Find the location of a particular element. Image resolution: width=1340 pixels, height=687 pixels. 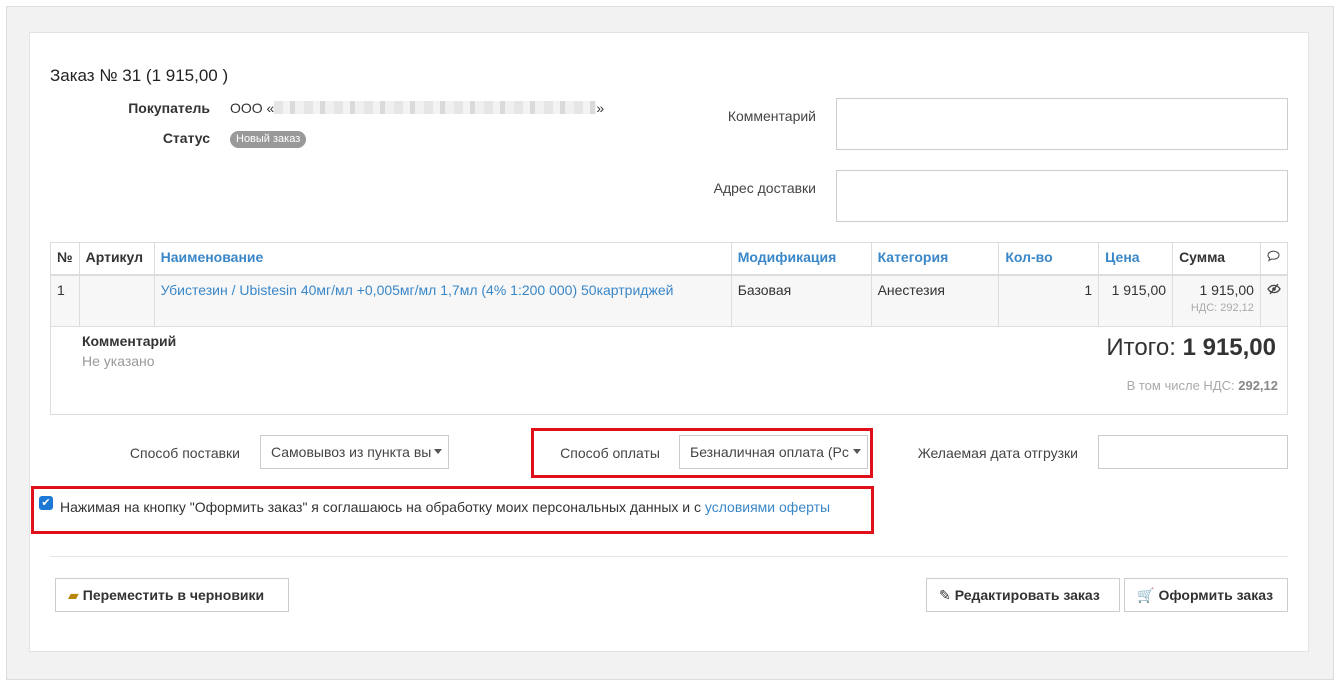

row-price: 1 915,00 is located at coordinates (1136, 300).